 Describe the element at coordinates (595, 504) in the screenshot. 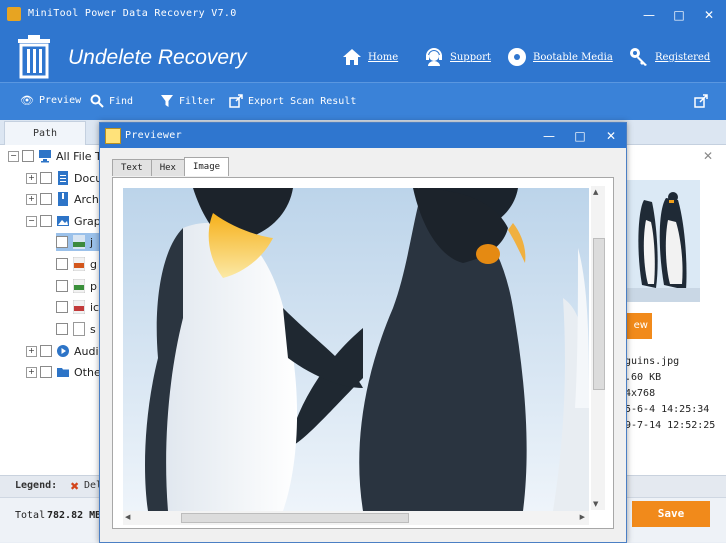

I see `scroll-down-icon: ▼` at that location.